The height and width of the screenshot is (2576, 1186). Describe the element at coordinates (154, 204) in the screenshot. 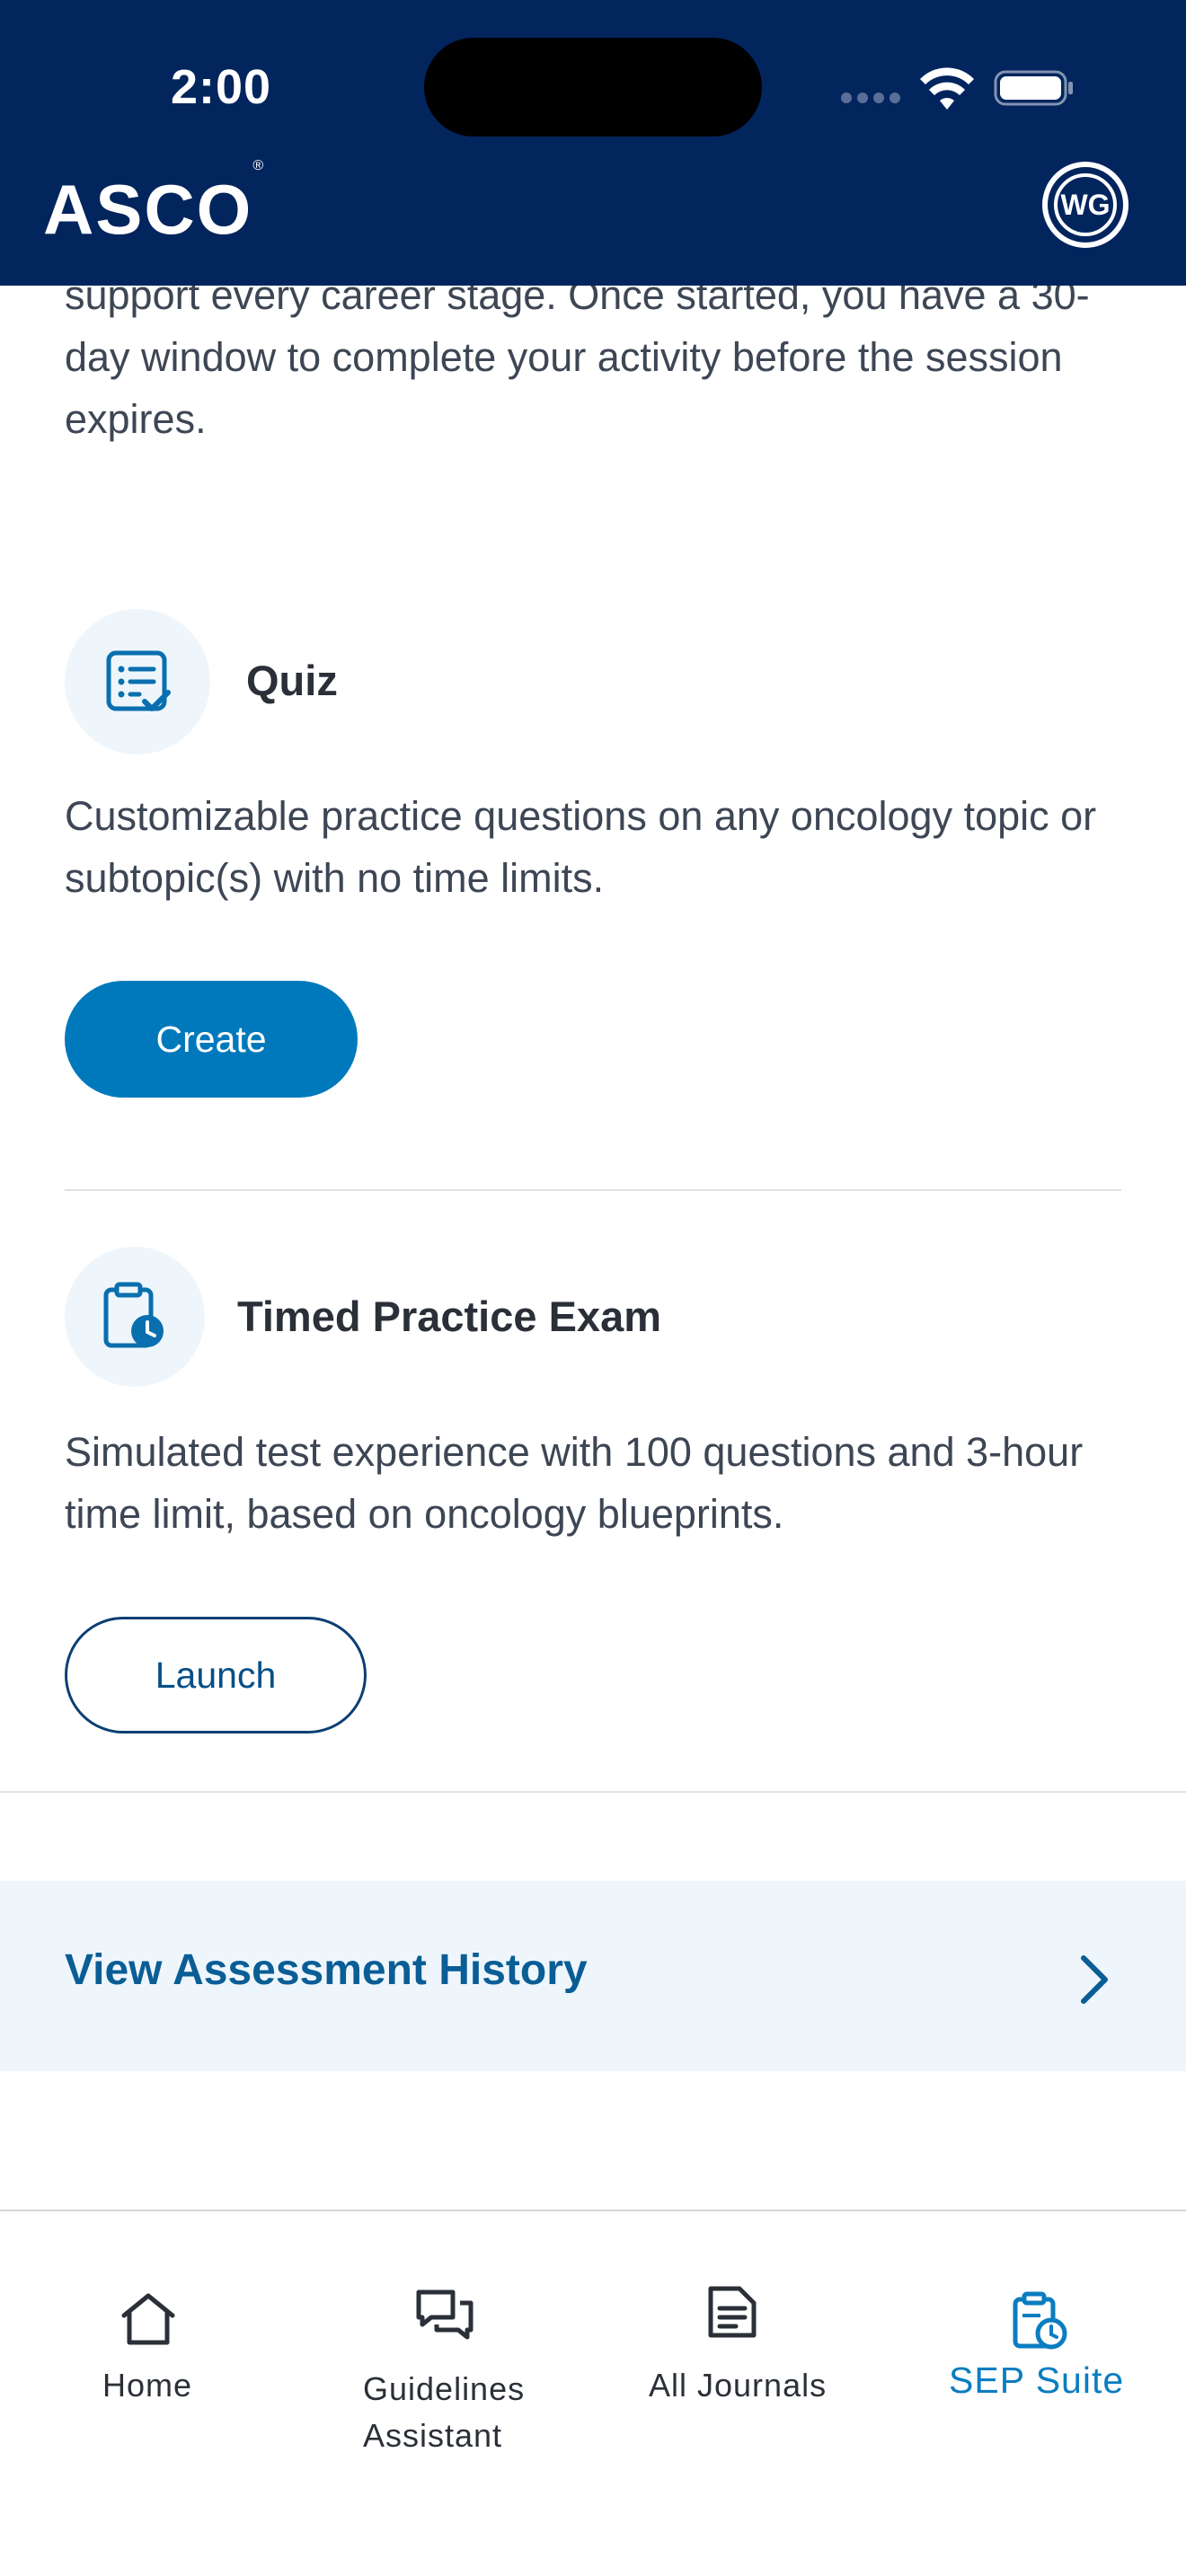

I see `asco-logo: ASCO®` at that location.